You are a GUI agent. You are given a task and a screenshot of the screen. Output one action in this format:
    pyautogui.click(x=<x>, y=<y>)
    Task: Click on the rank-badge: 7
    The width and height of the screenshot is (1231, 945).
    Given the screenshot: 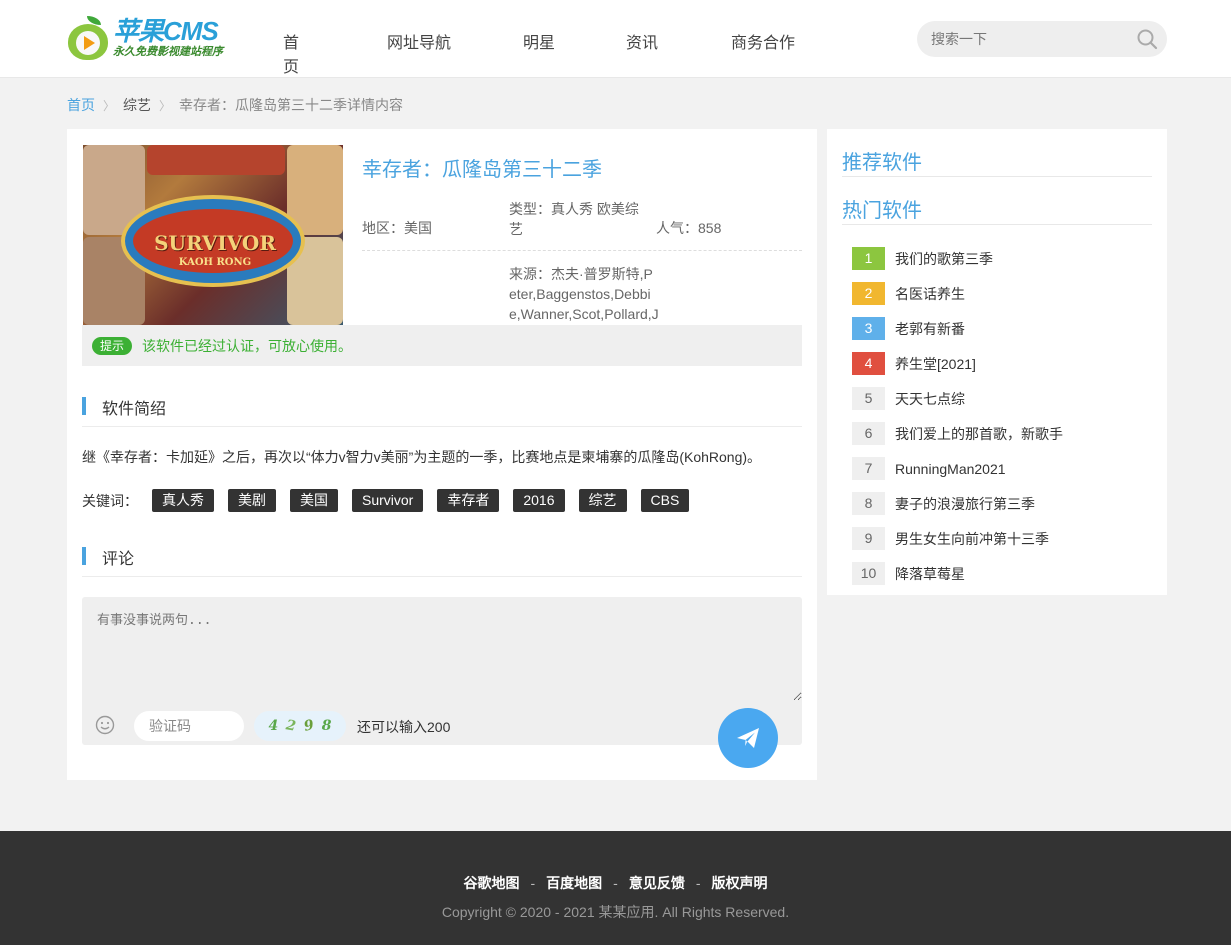 What is the action you would take?
    pyautogui.click(x=868, y=468)
    